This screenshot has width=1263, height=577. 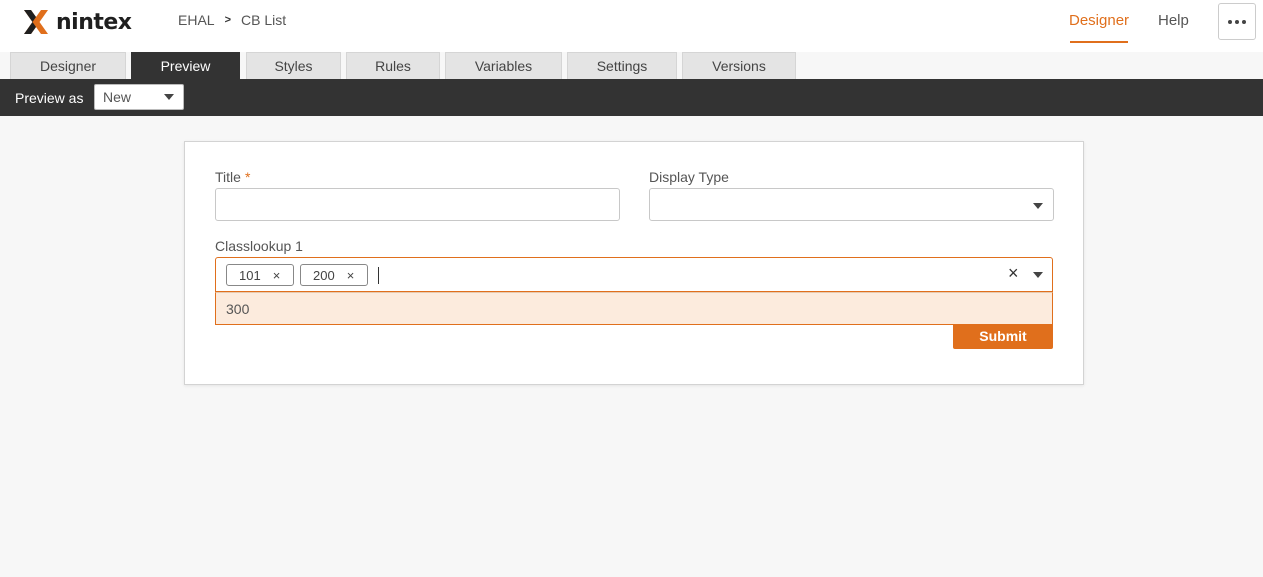 I want to click on nintex-logo: nintex, so click(x=77, y=22).